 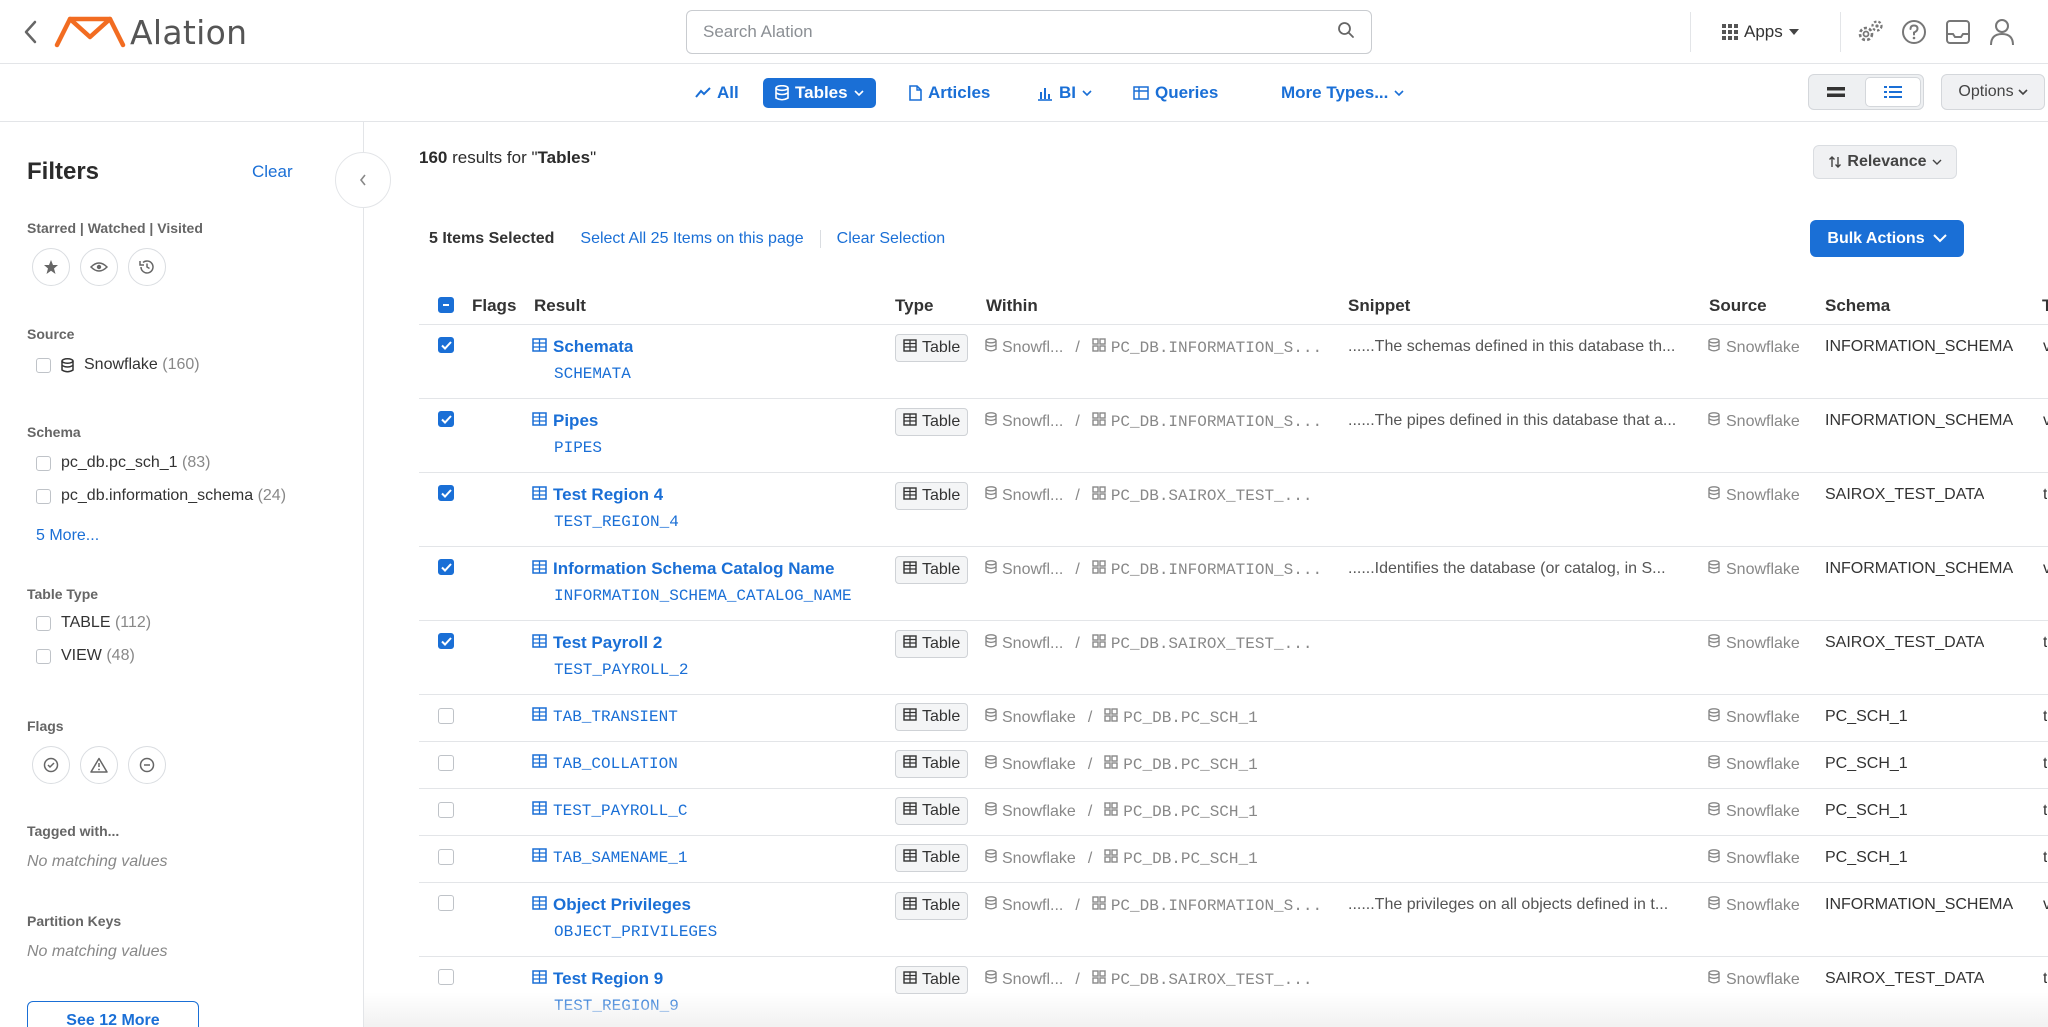 What do you see at coordinates (118, 365) in the screenshot?
I see `source-option-snowflake: Snowflake (160)` at bounding box center [118, 365].